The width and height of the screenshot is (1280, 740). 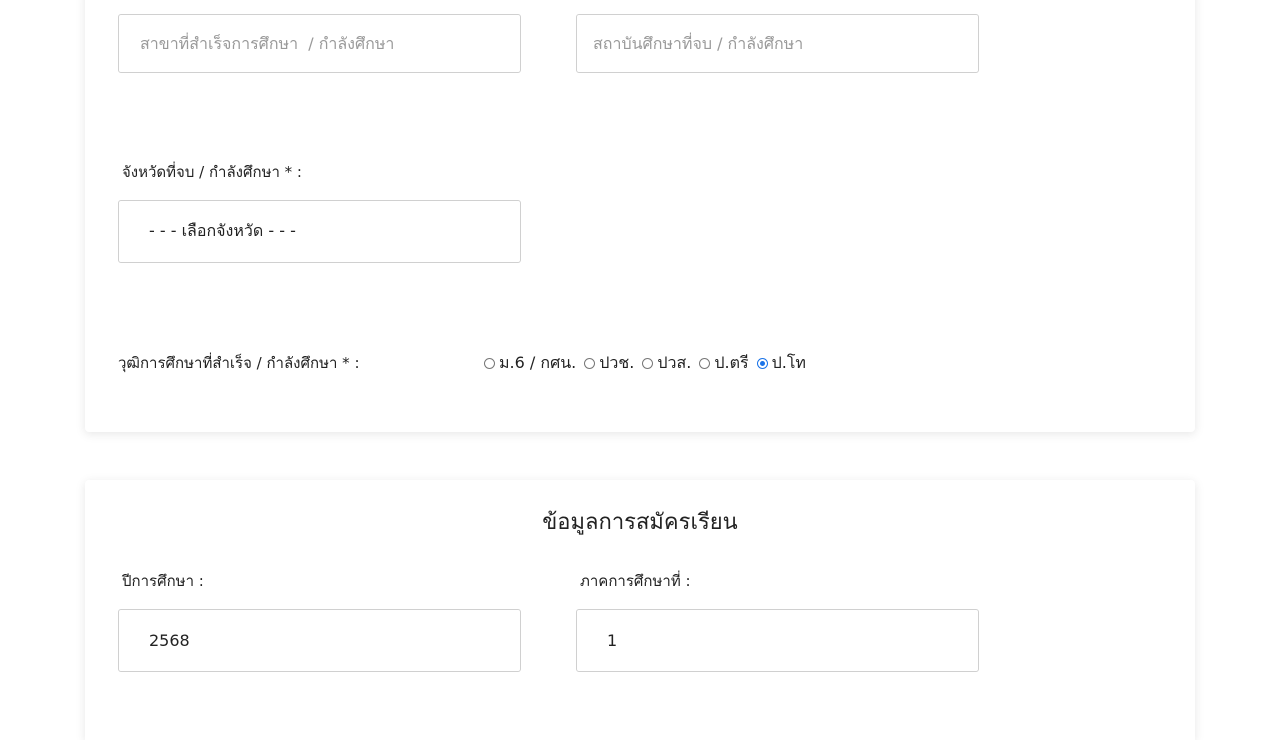 I want to click on qualification-radio-group: ม.6 / กศน. ปวช. ปวส. ป.ตรี ป.โท, so click(x=649, y=363).